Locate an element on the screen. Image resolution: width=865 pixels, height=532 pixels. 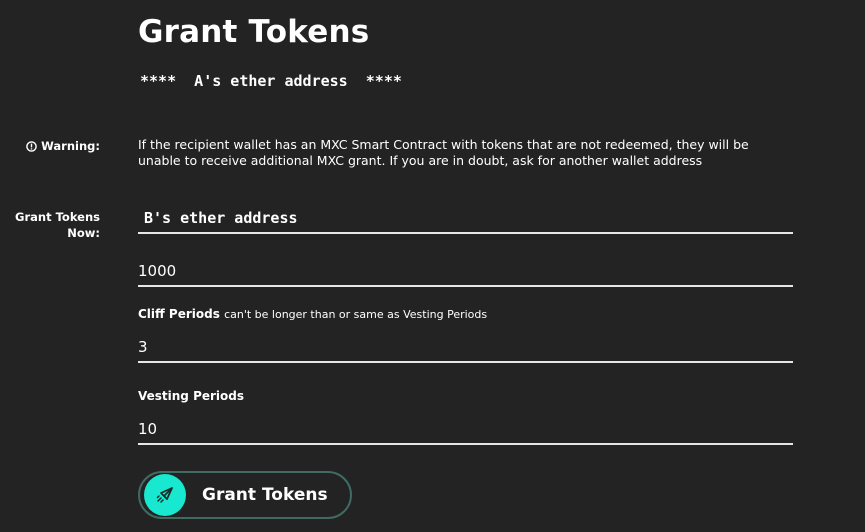
warning-label: Warning: is located at coordinates (63, 146).